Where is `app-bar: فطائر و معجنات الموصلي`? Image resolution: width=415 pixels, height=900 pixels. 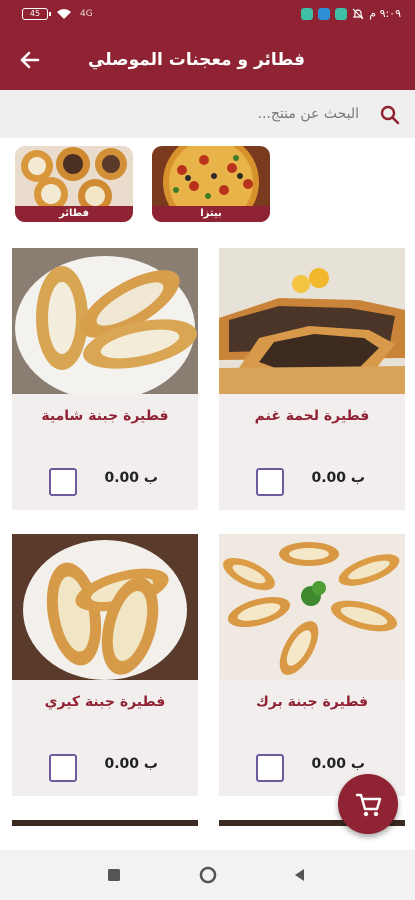 app-bar: فطائر و معجنات الموصلي is located at coordinates (207, 60).